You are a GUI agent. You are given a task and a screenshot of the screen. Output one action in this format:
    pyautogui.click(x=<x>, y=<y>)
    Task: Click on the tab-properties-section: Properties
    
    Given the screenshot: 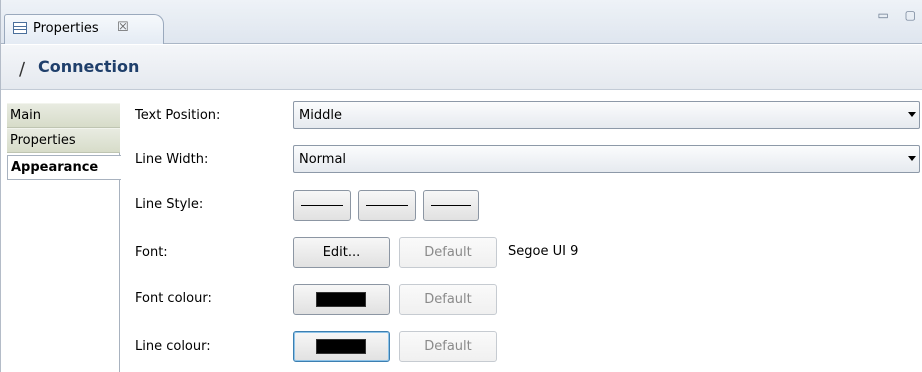 What is the action you would take?
    pyautogui.click(x=63, y=140)
    